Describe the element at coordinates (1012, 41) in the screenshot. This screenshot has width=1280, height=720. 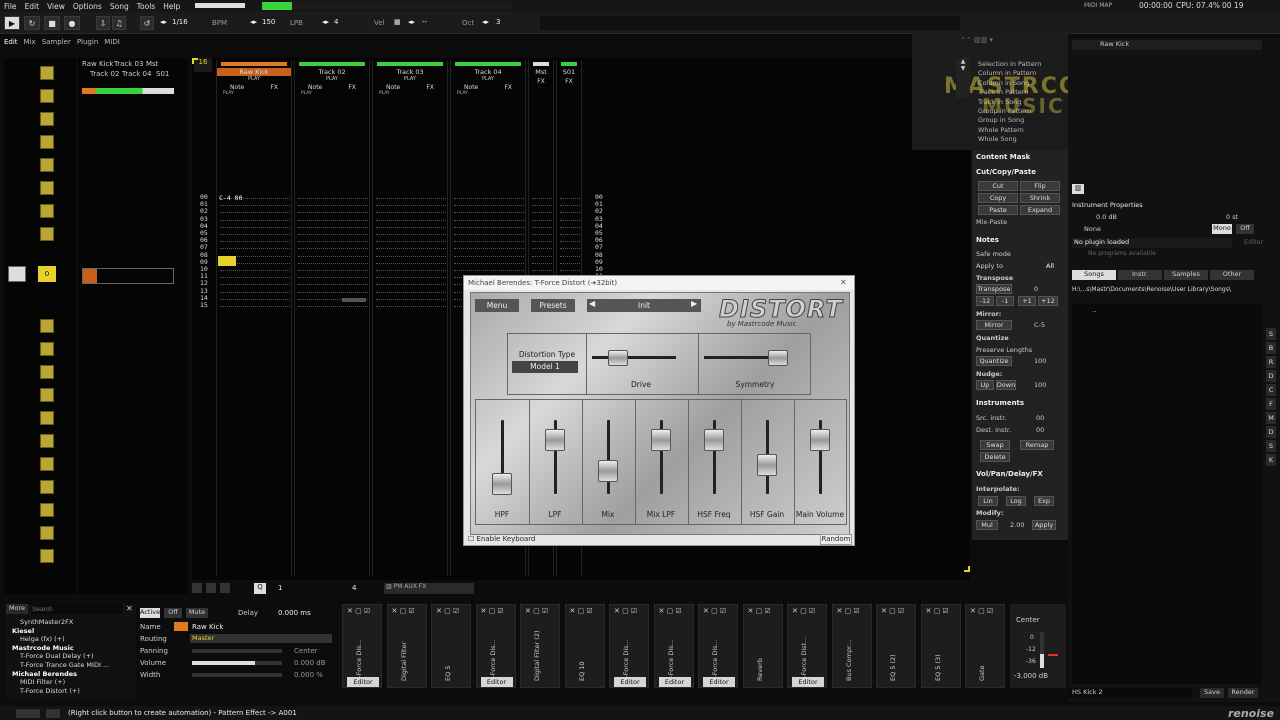
I see `selection-toolbar-icons: ⌃⌃ ▥▥ ▾` at that location.